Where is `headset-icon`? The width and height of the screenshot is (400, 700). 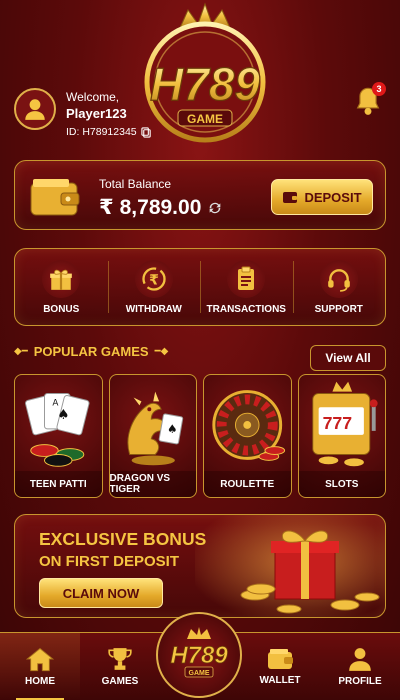 headset-icon is located at coordinates (338, 280).